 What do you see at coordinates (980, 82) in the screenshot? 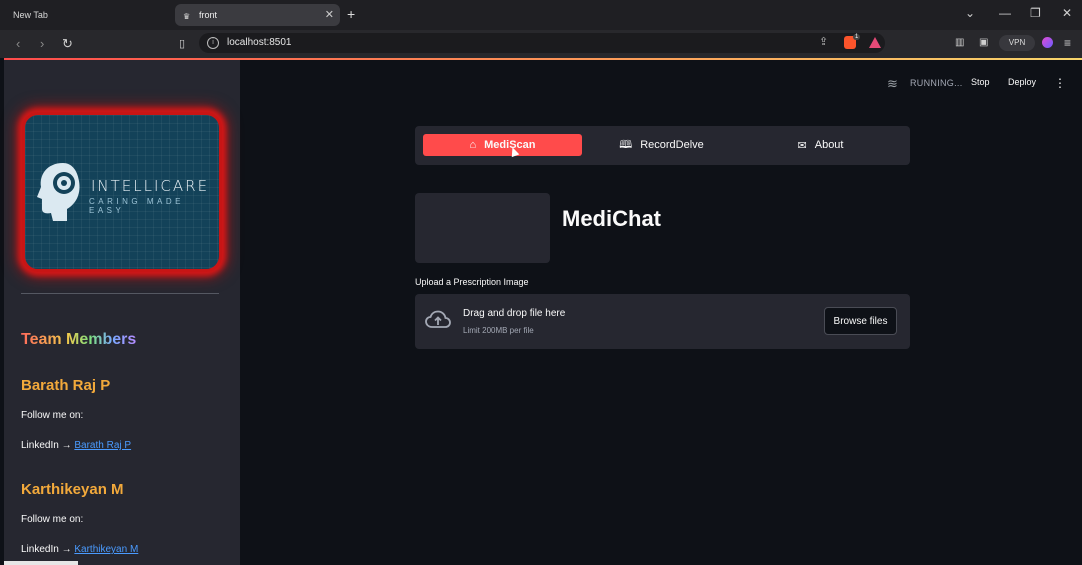
I see `stop-button: Stop` at bounding box center [980, 82].